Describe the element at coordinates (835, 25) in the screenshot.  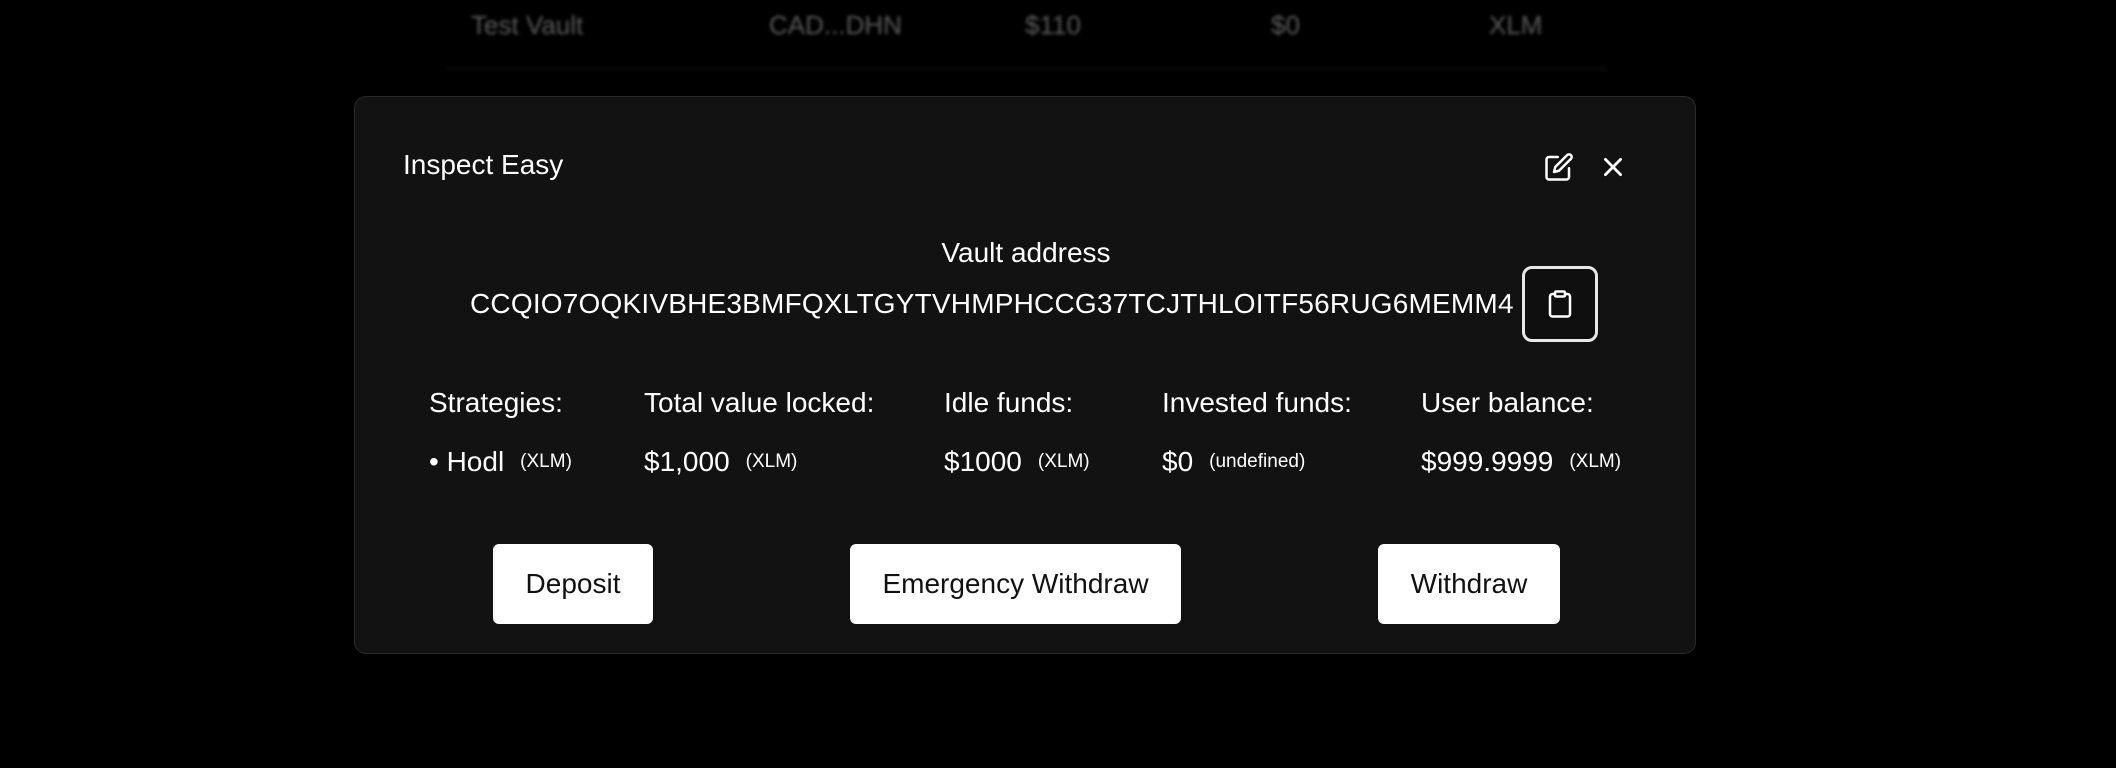
I see `vault-address-cell: CAD...DHN` at that location.